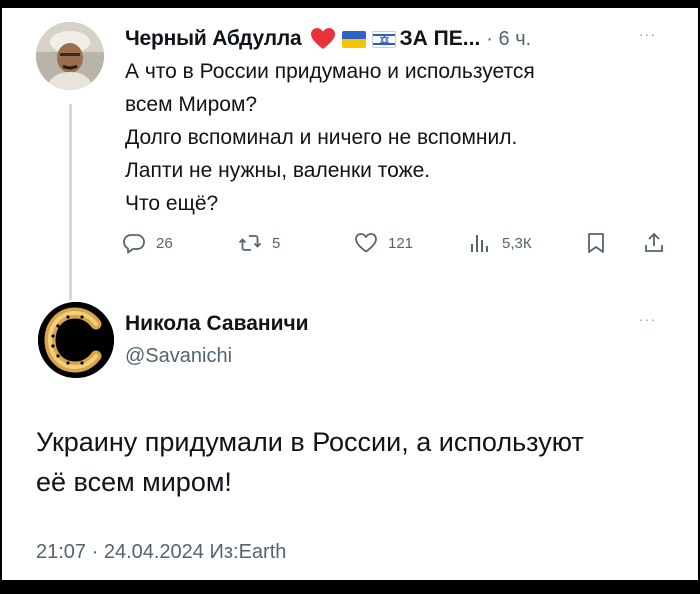 The image size is (700, 594). I want to click on heart-icon, so click(322, 38).